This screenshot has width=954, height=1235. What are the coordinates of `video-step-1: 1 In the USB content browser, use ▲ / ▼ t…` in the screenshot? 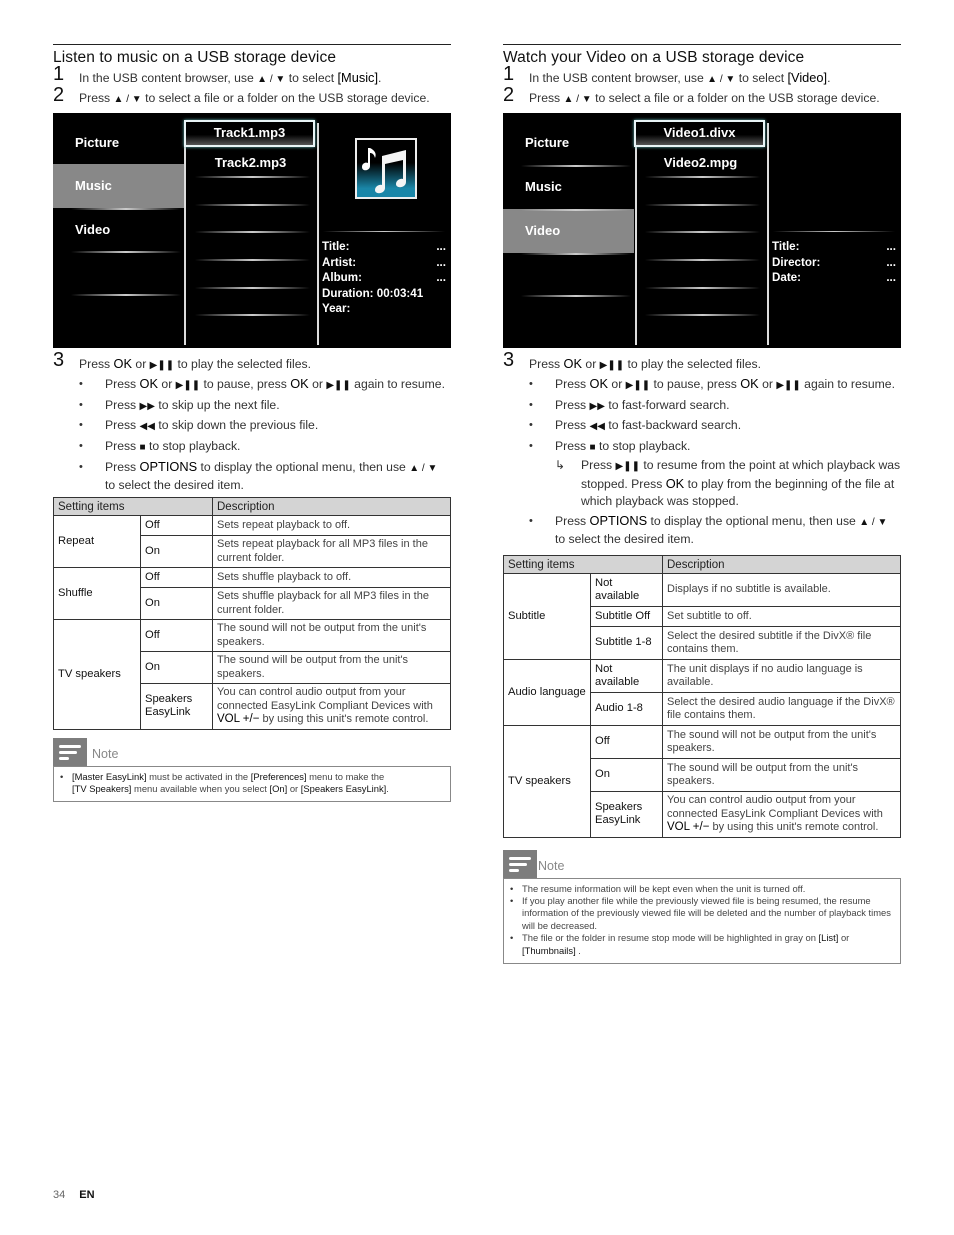 It's located at (667, 74).